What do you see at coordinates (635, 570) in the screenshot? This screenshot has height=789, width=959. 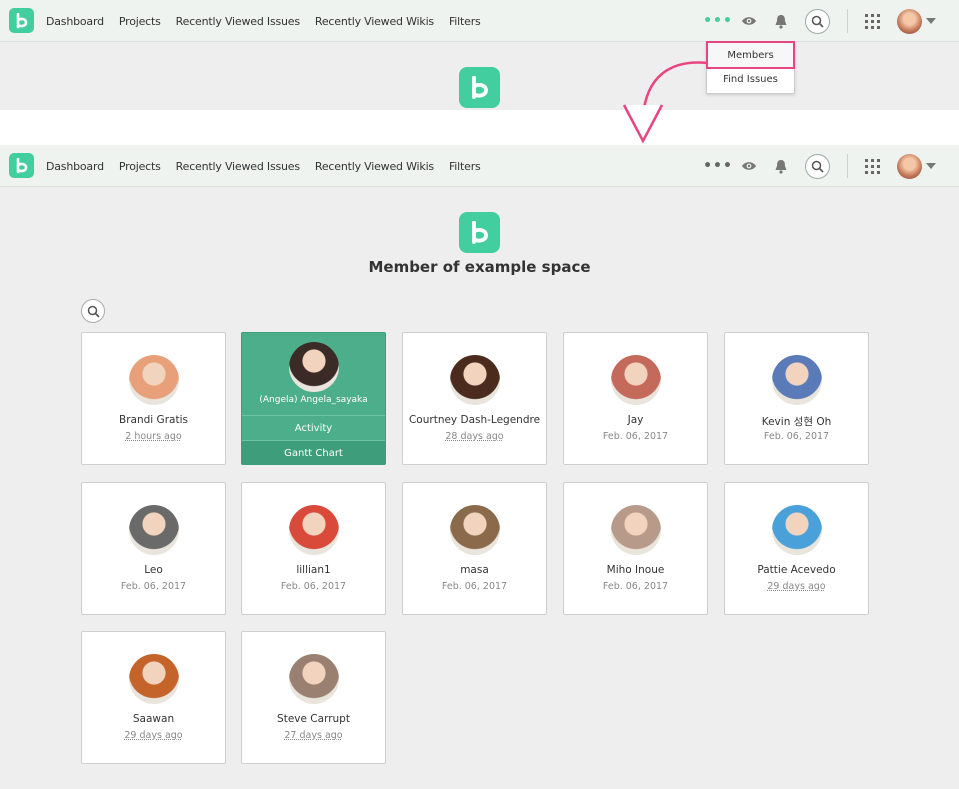 I see `member-name: Miho Inoue` at bounding box center [635, 570].